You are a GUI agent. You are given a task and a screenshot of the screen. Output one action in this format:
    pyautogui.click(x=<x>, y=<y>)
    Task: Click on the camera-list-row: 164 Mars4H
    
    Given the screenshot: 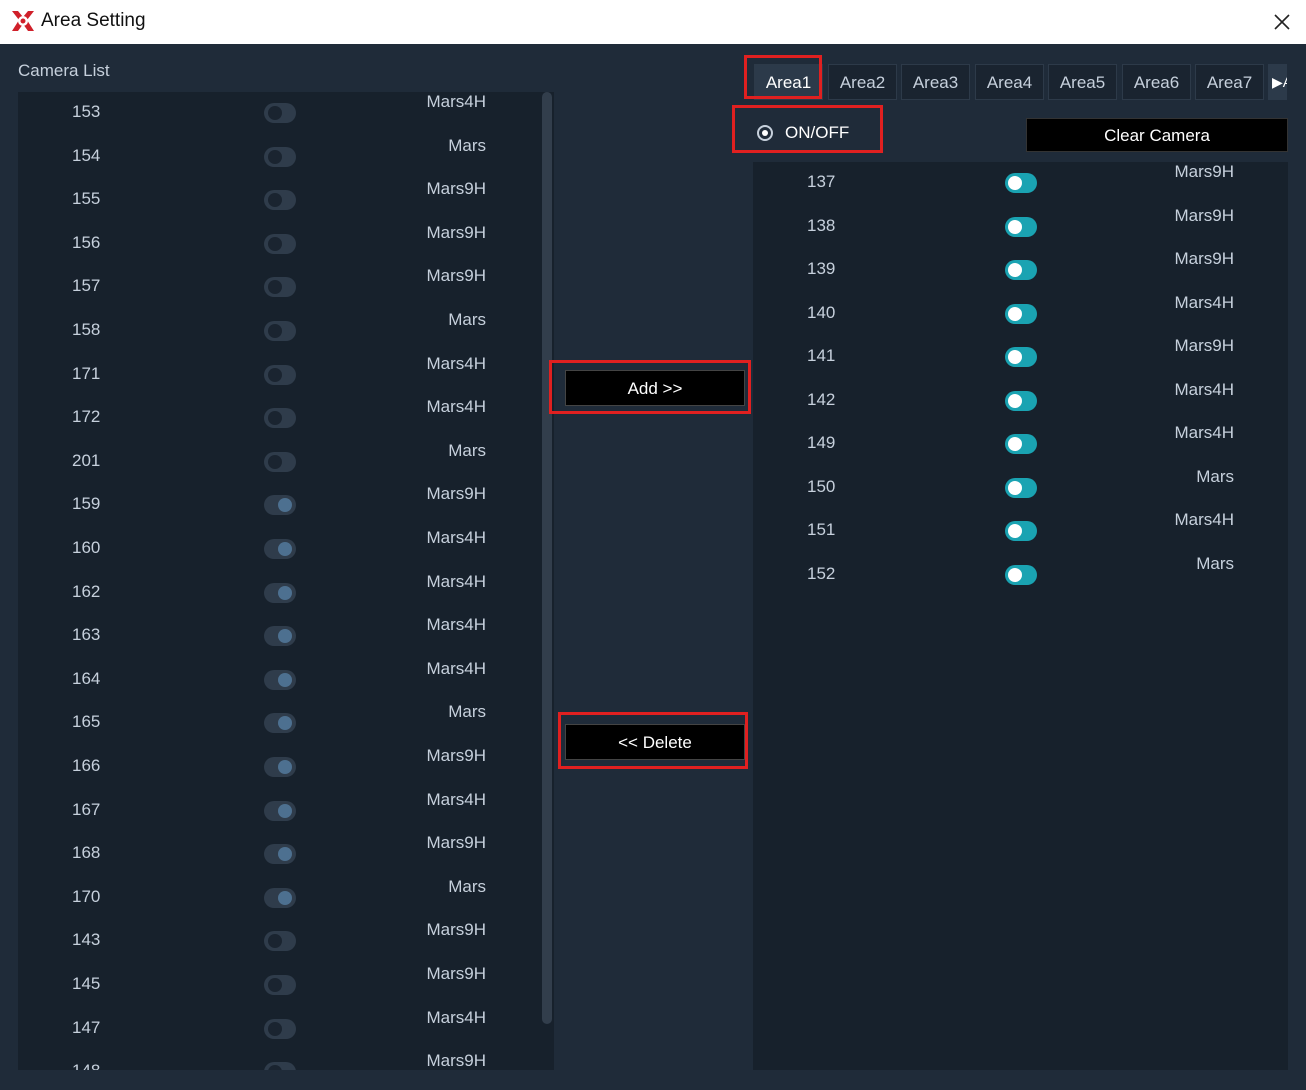 What is the action you would take?
    pyautogui.click(x=278, y=680)
    